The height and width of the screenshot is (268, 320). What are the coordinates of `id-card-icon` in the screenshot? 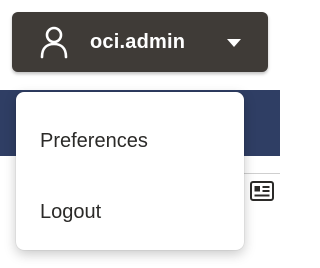 It's located at (262, 191).